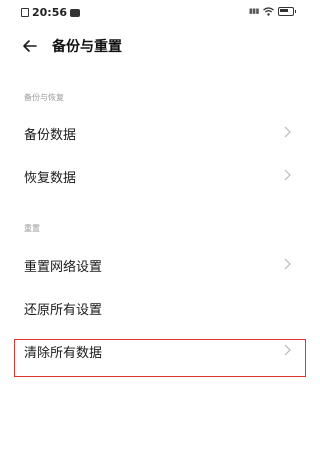 The height and width of the screenshot is (466, 320). I want to click on wifi-icon, so click(268, 11).